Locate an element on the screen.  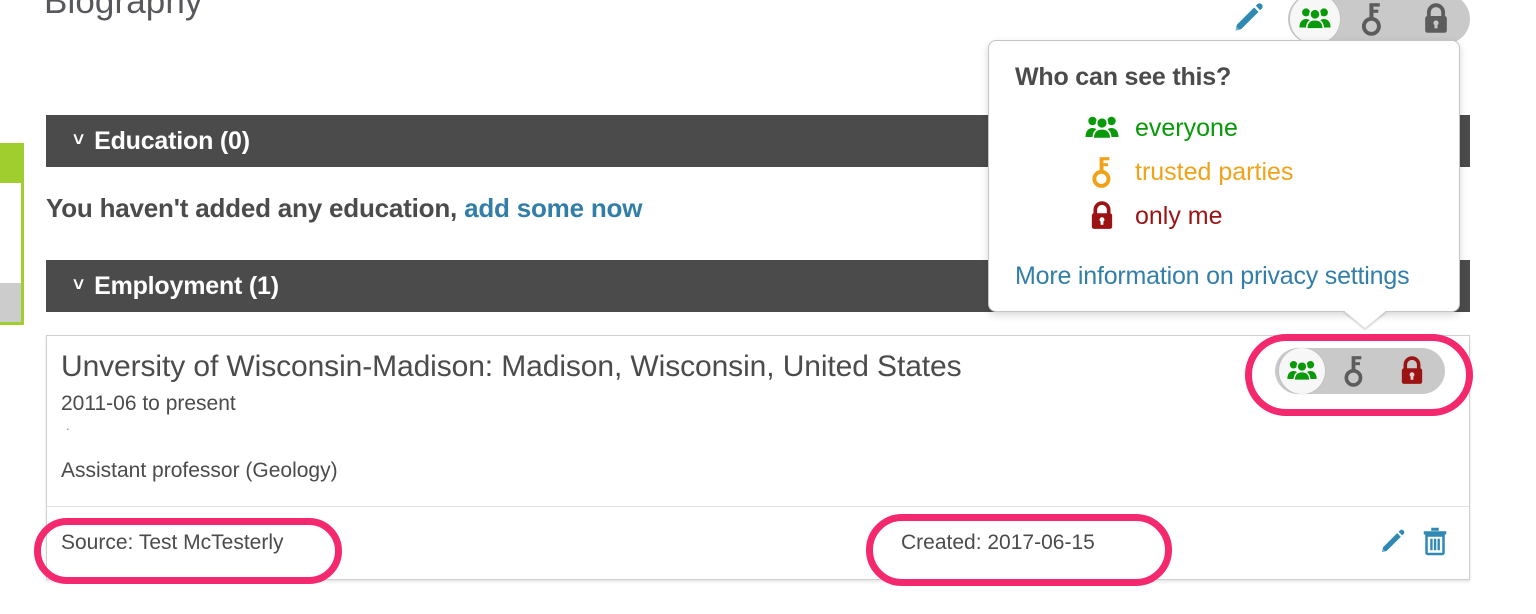
popover-option-everyone: everyone is located at coordinates (1224, 128).